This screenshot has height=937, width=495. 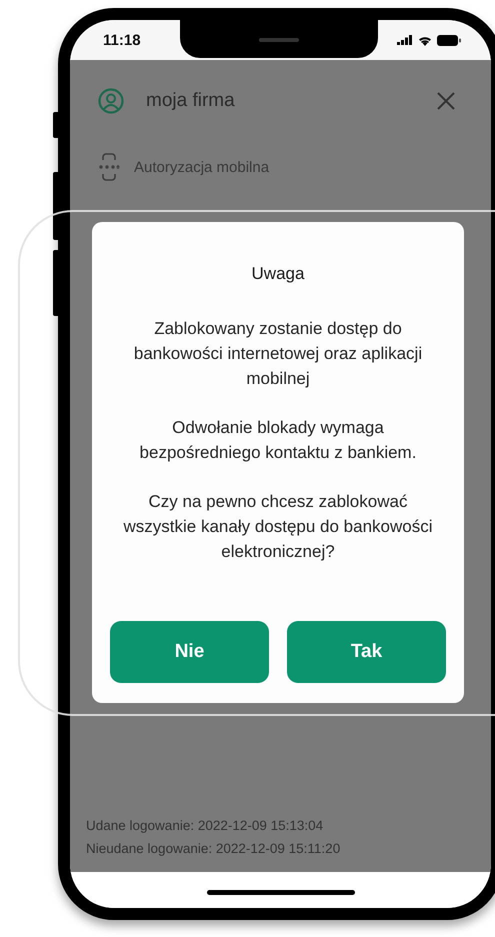 I want to click on phone-password-icon, so click(x=109, y=167).